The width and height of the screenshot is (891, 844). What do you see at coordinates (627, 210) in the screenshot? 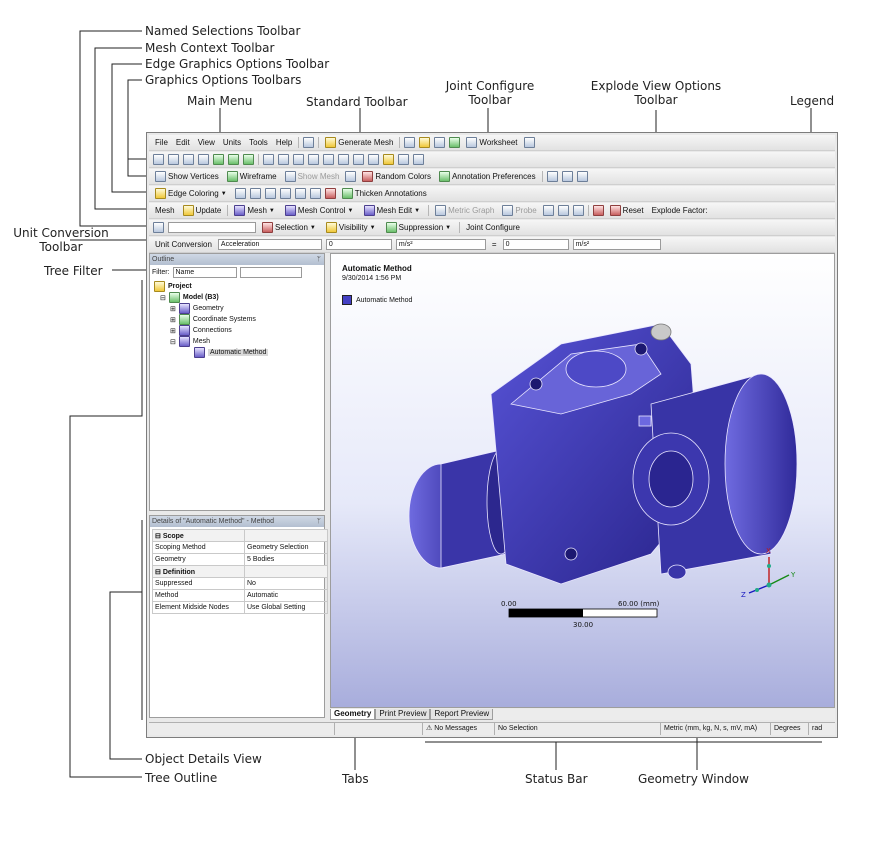
I see `reset-button: Reset` at bounding box center [627, 210].